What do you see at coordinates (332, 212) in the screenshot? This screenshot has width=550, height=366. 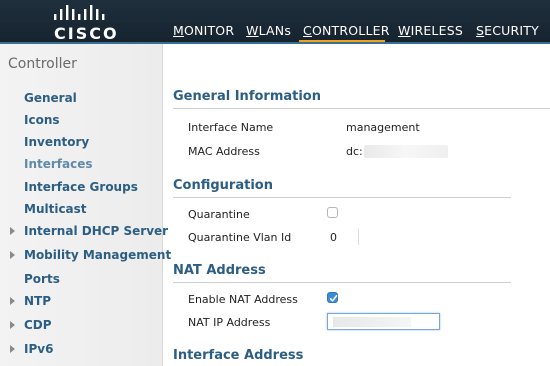 I see `quarantine-checkbox` at bounding box center [332, 212].